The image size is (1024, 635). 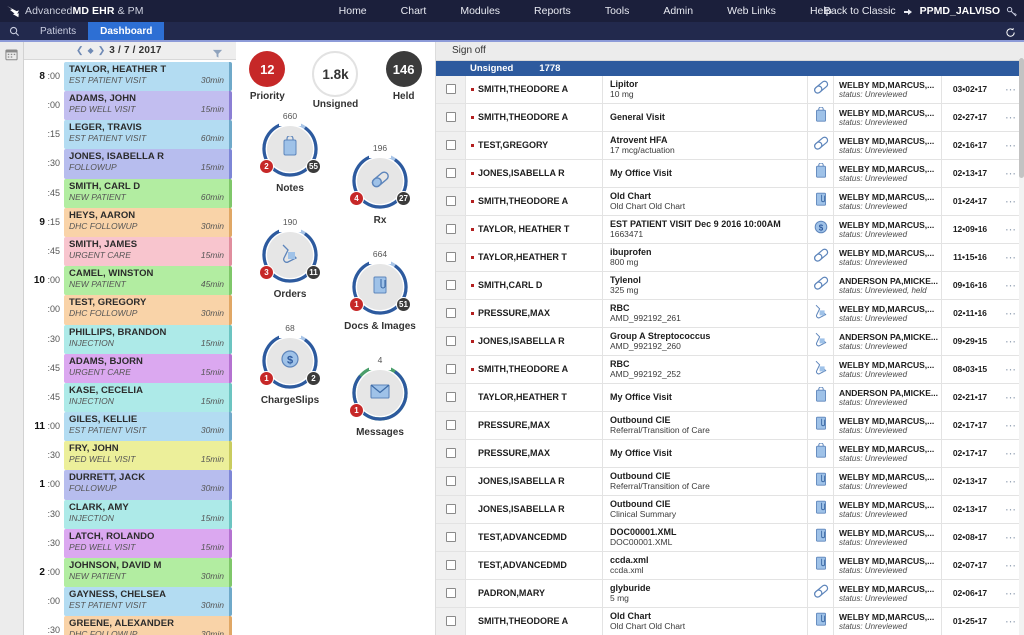 What do you see at coordinates (58, 31) in the screenshot?
I see `tab-patients: Patients` at bounding box center [58, 31].